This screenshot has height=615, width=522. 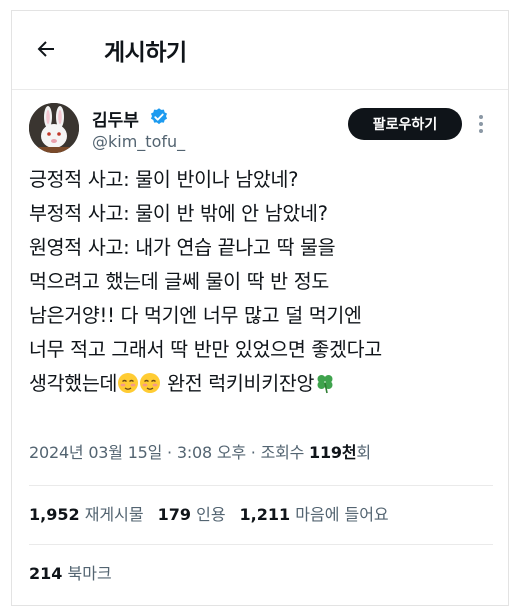 What do you see at coordinates (179, 281) in the screenshot?
I see `post-line: 먹으려고 했는데 글쎄 물이 딱 반 정도` at bounding box center [179, 281].